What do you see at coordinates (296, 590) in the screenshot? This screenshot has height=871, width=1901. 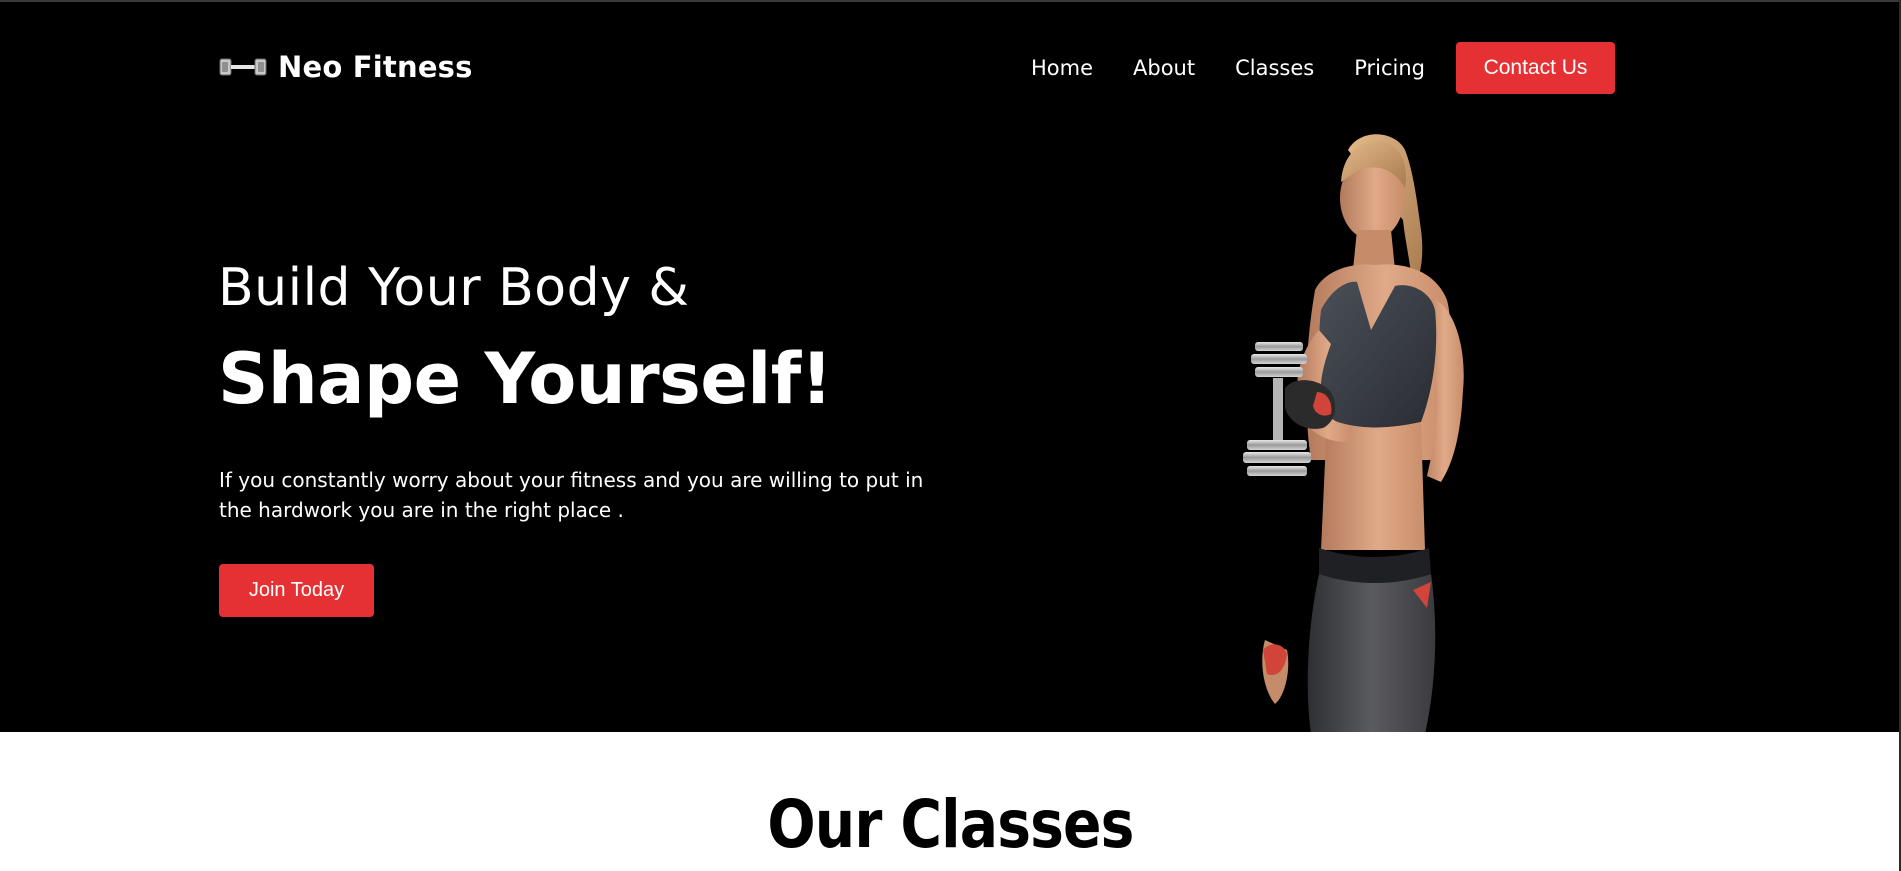 I see `join-today-button: Join Today` at bounding box center [296, 590].